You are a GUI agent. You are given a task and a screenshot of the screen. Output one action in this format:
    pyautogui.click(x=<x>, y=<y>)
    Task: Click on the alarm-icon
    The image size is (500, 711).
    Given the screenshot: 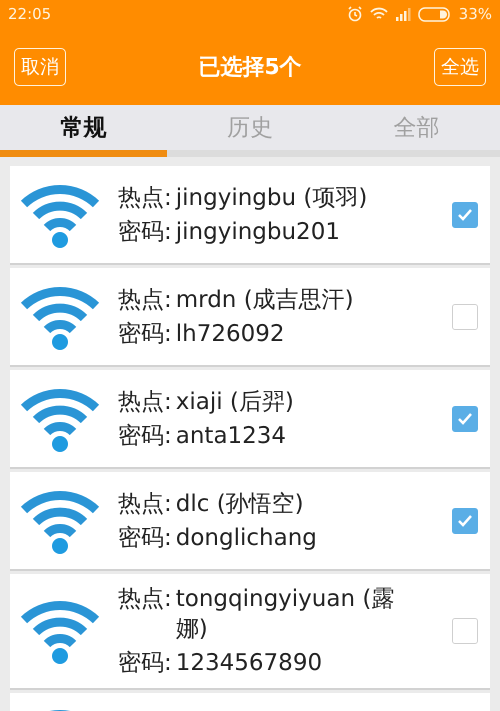 What is the action you would take?
    pyautogui.click(x=354, y=14)
    